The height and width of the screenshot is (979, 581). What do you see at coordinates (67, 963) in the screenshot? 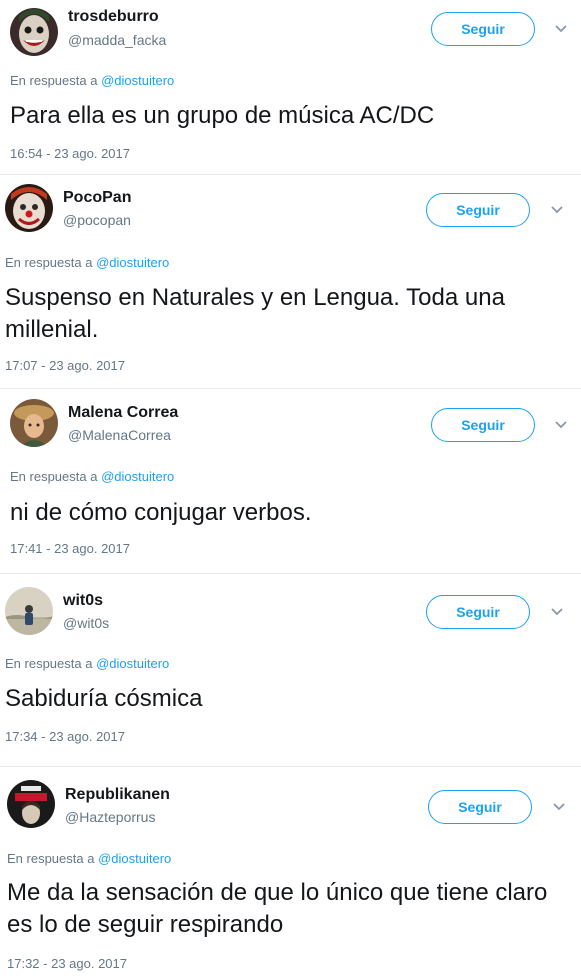
I see `tweet-timestamp: 17:32 - 23 ago. 2017` at bounding box center [67, 963].